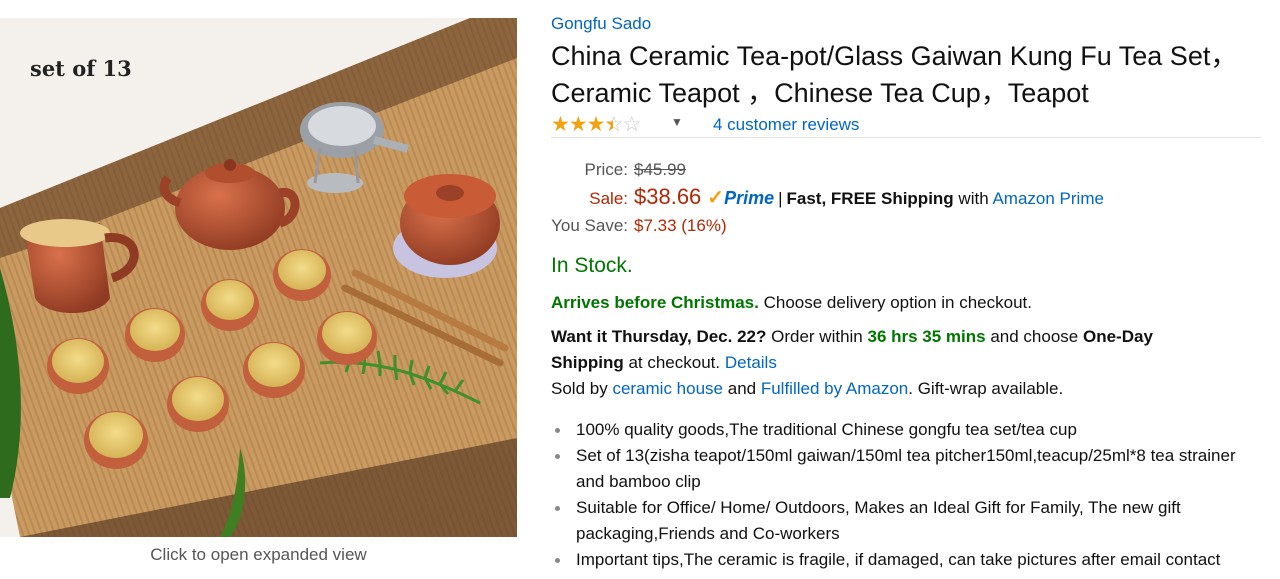 This screenshot has width=1280, height=579. Describe the element at coordinates (606, 169) in the screenshot. I see `list-price-label: Price:` at that location.